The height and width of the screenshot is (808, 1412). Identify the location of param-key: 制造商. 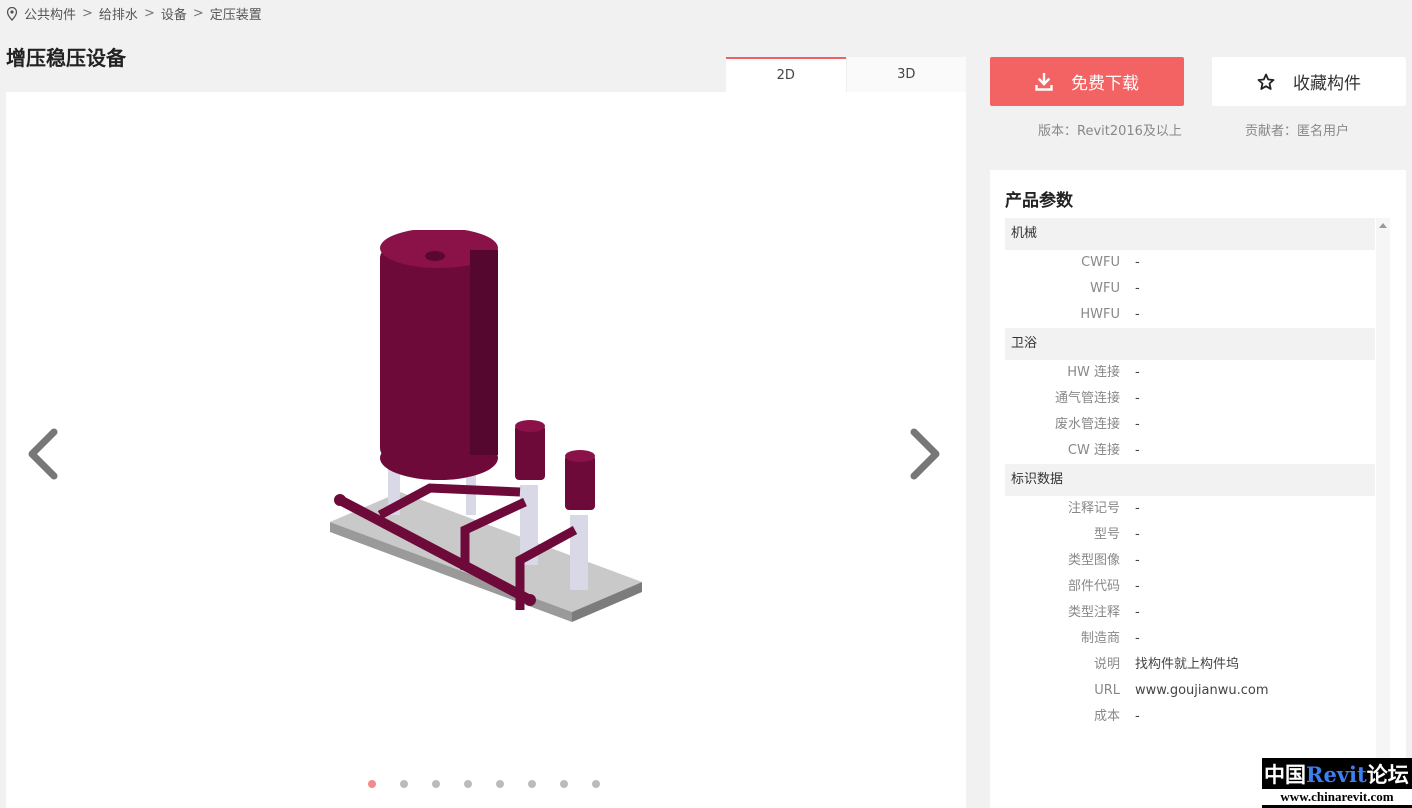
(1100, 638).